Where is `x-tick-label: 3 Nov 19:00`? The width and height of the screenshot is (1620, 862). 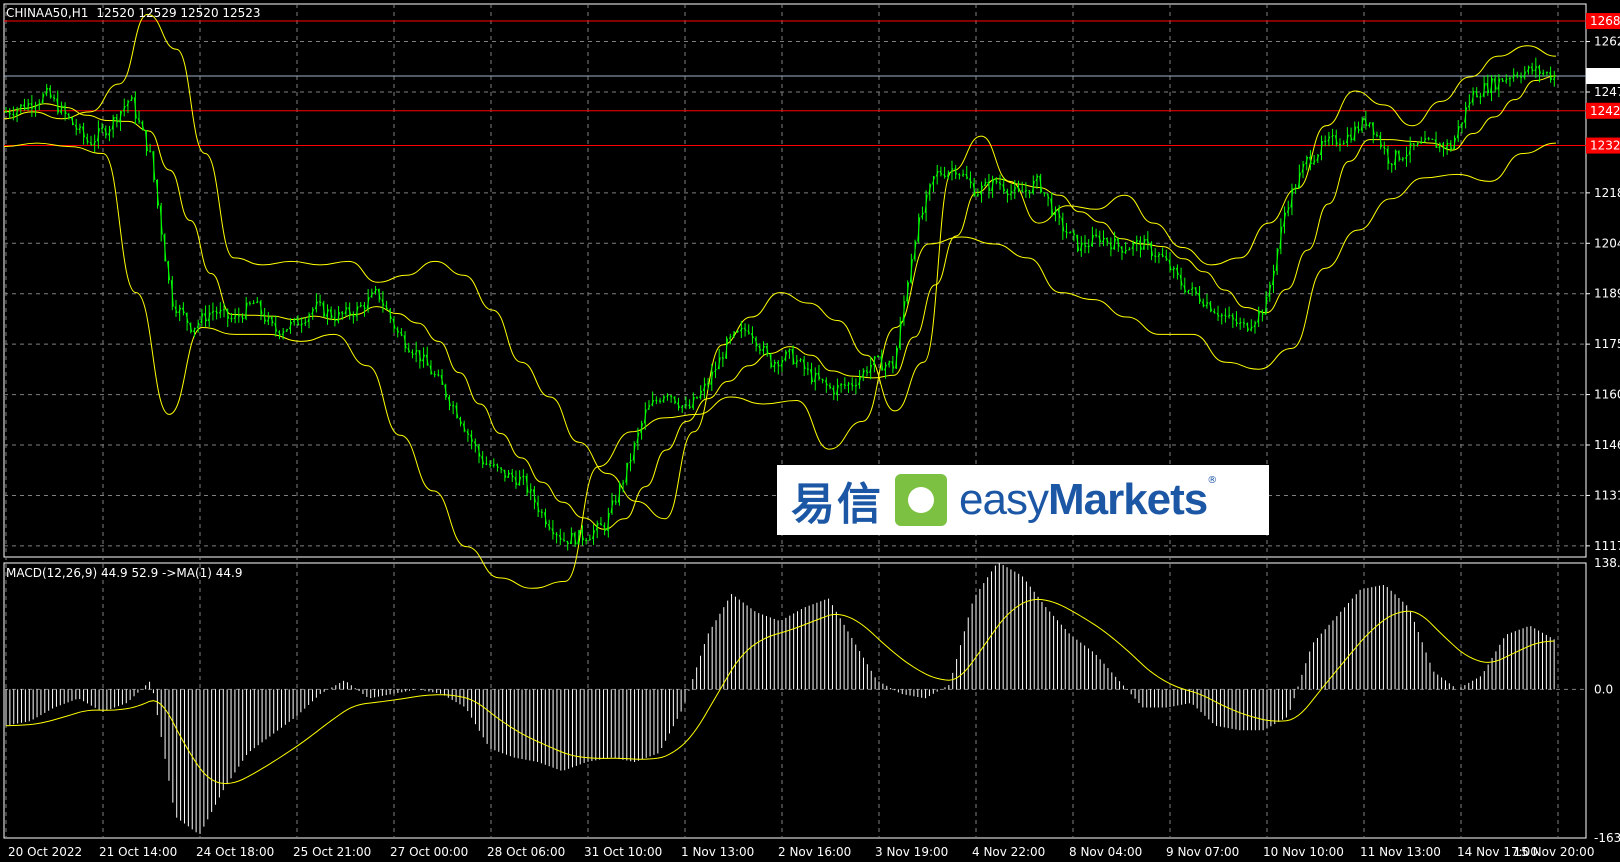 x-tick-label: 3 Nov 19:00 is located at coordinates (911, 852).